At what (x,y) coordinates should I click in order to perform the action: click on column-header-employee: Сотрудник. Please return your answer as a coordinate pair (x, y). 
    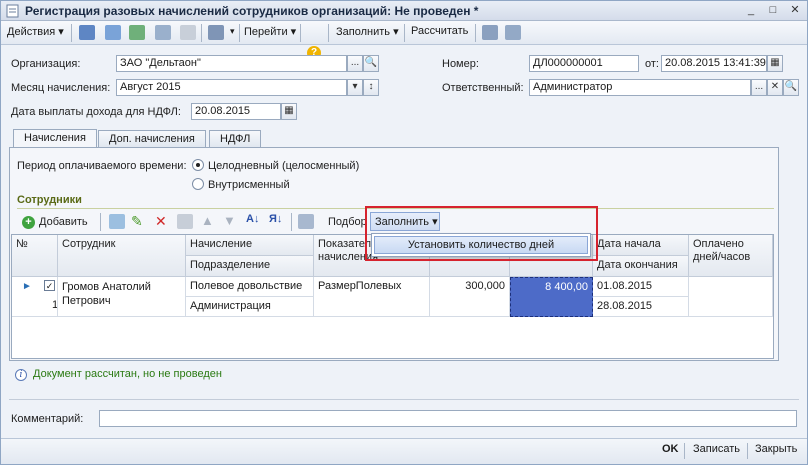
    Looking at the image, I should click on (122, 256).